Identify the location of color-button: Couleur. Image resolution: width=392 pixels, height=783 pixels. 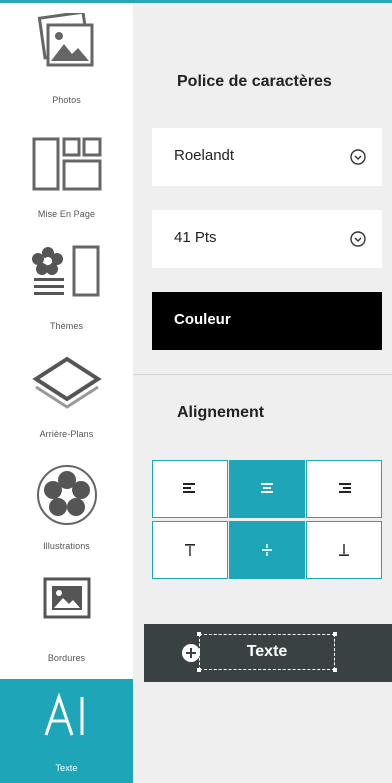
(267, 321).